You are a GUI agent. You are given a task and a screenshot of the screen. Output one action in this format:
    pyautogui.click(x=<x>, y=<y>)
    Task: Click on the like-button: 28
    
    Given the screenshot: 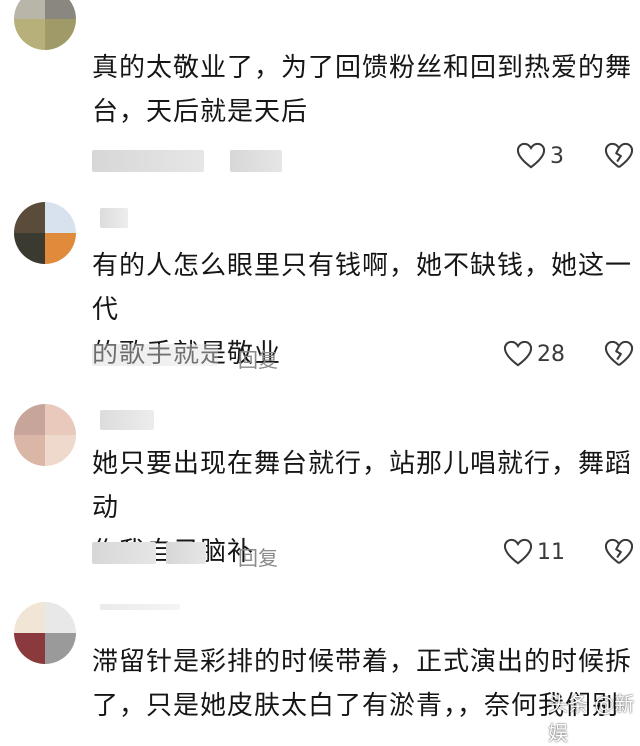 What is the action you would take?
    pyautogui.click(x=534, y=354)
    